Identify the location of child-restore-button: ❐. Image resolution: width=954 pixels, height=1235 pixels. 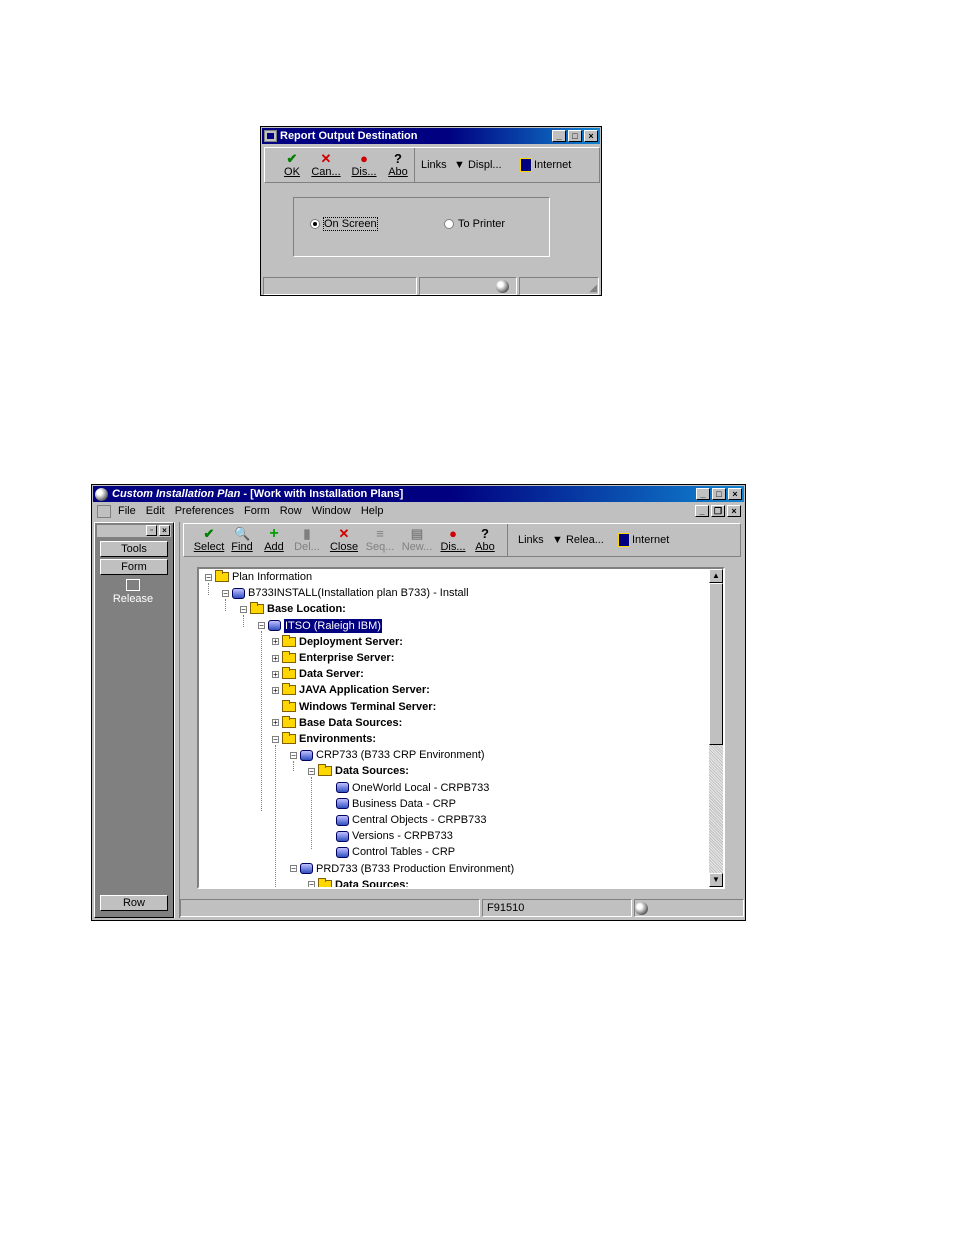
(718, 511).